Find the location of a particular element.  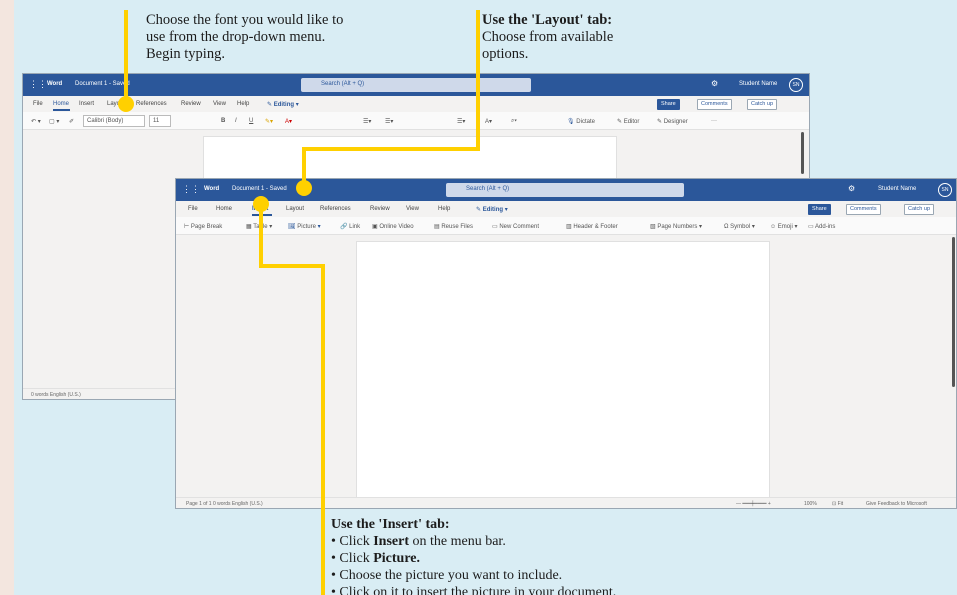

font-color-icon: A▾ is located at coordinates (288, 121).